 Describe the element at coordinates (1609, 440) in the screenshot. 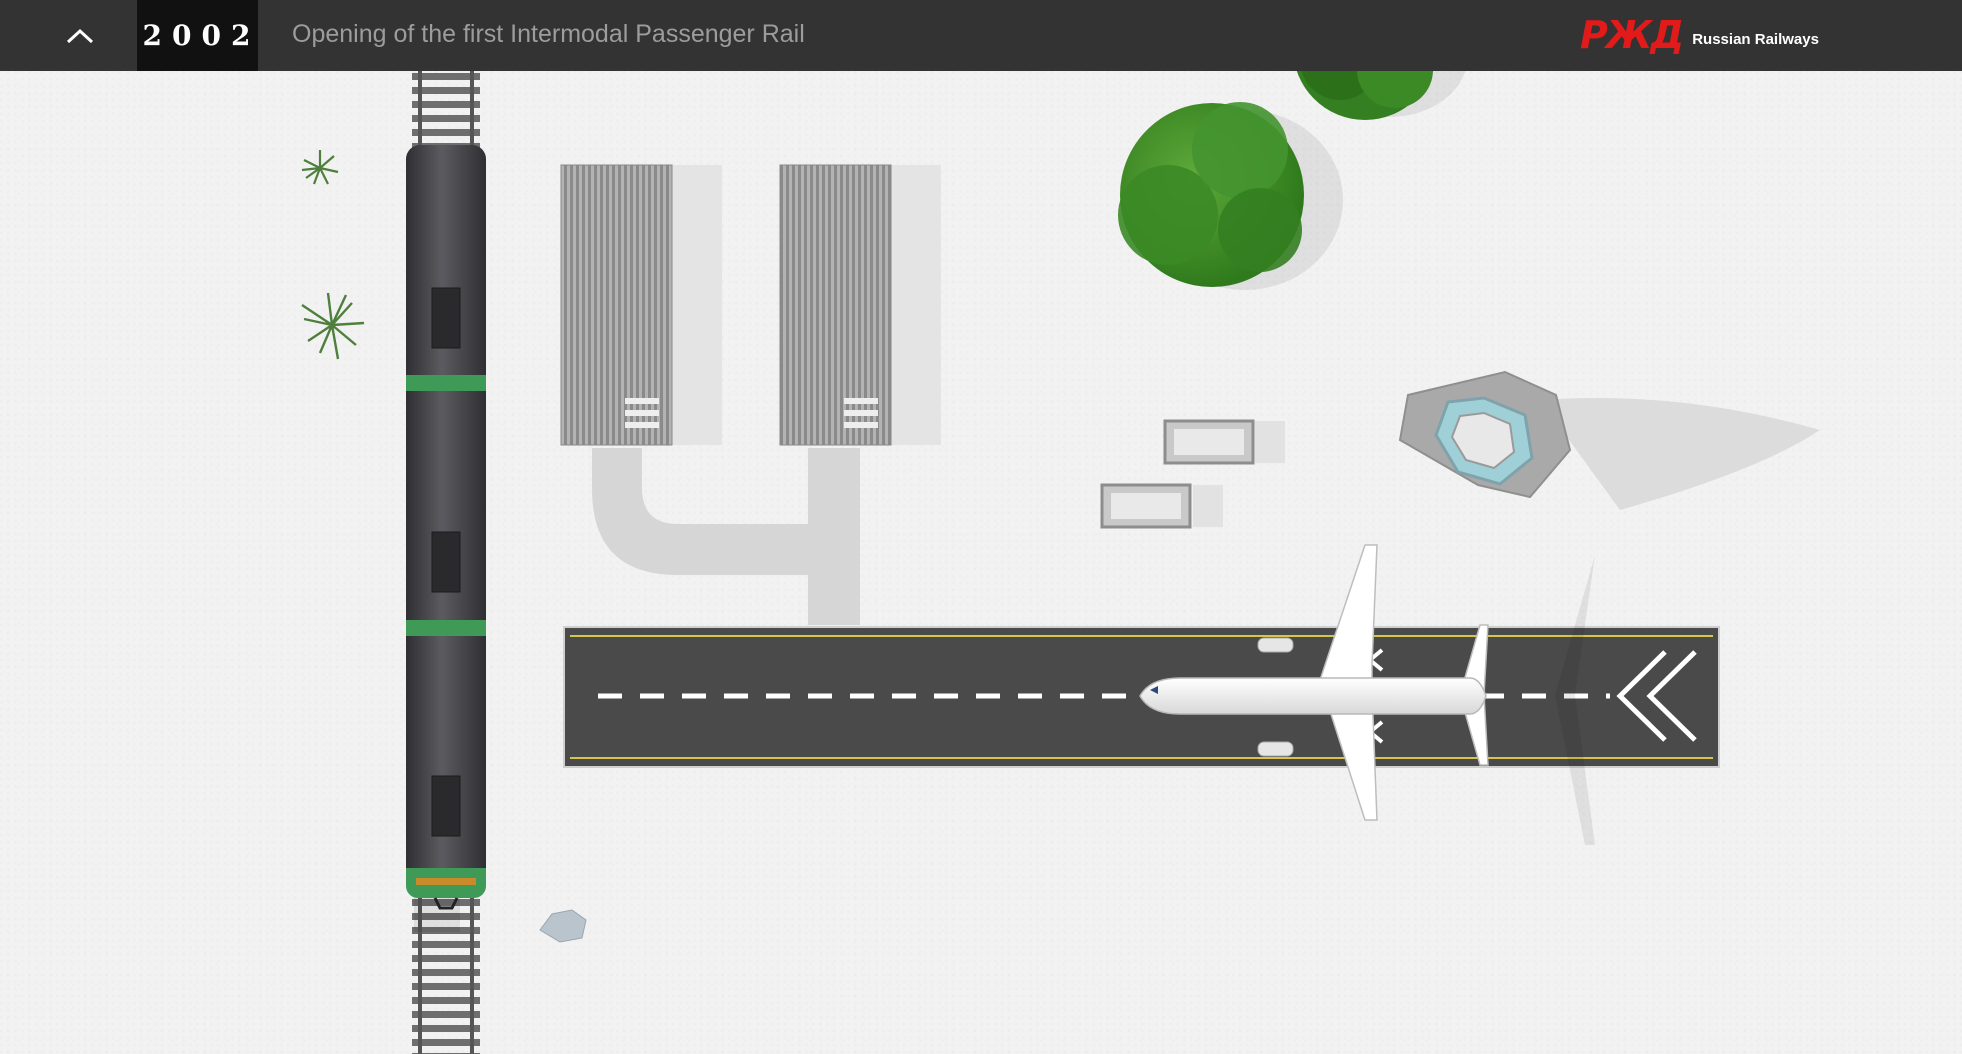

I see `control-tower-icon` at that location.